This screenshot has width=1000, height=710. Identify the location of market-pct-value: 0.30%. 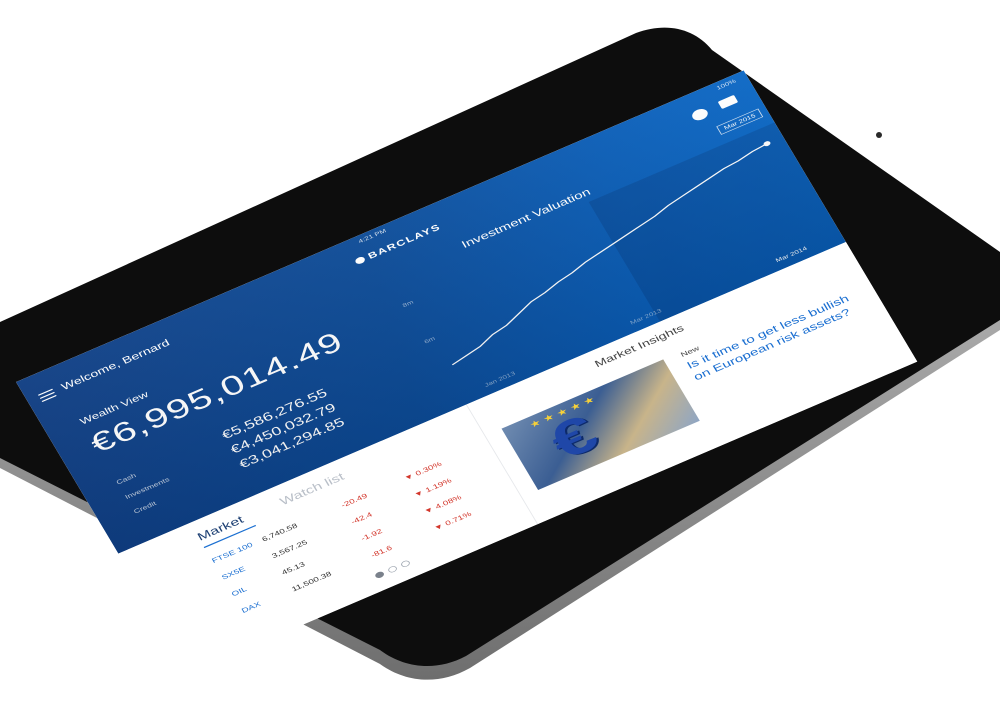
(429, 469).